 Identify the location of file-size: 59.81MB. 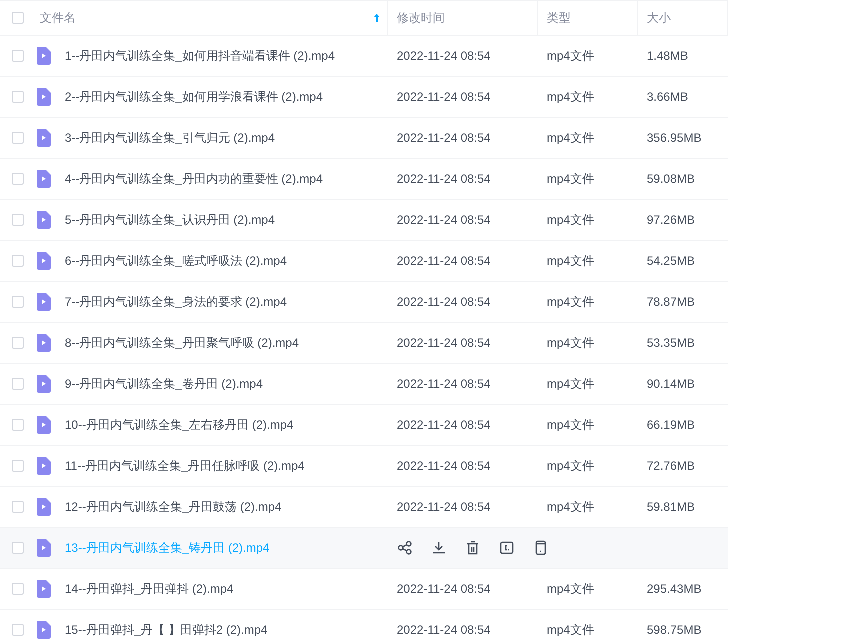
(671, 507).